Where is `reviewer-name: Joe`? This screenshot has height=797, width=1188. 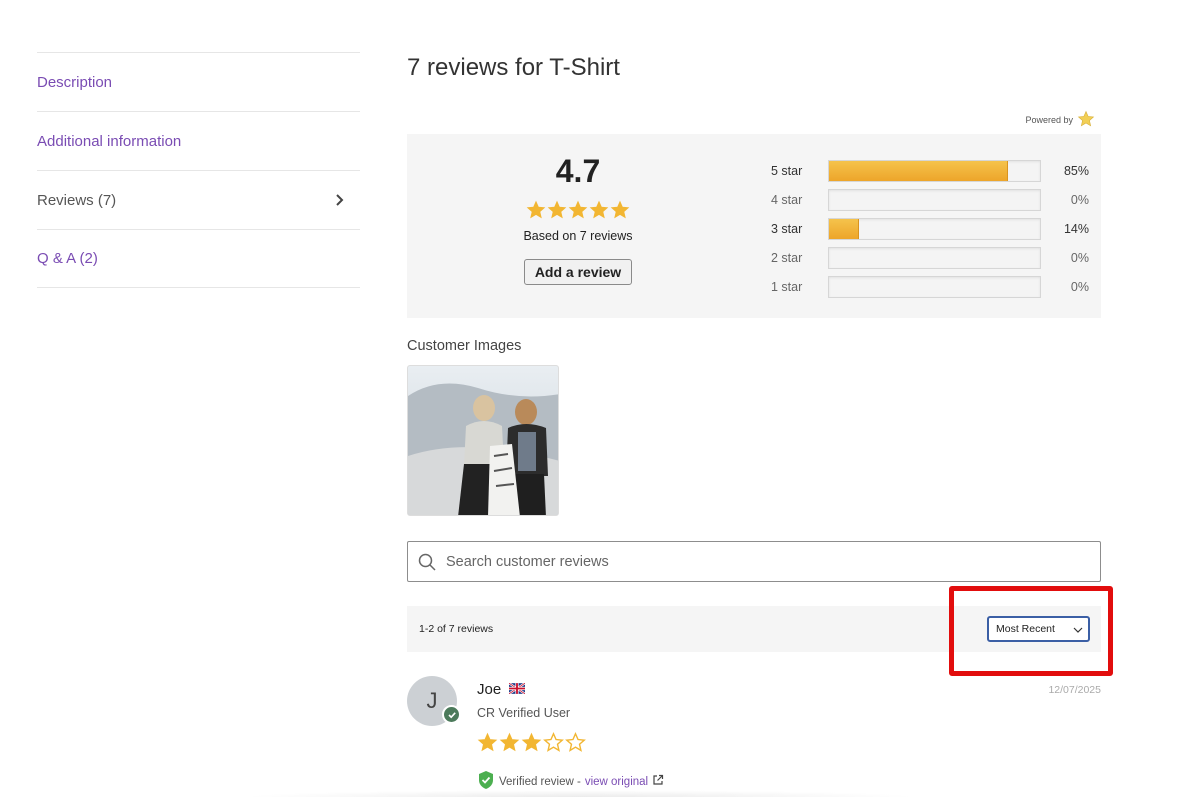
reviewer-name: Joe is located at coordinates (489, 689).